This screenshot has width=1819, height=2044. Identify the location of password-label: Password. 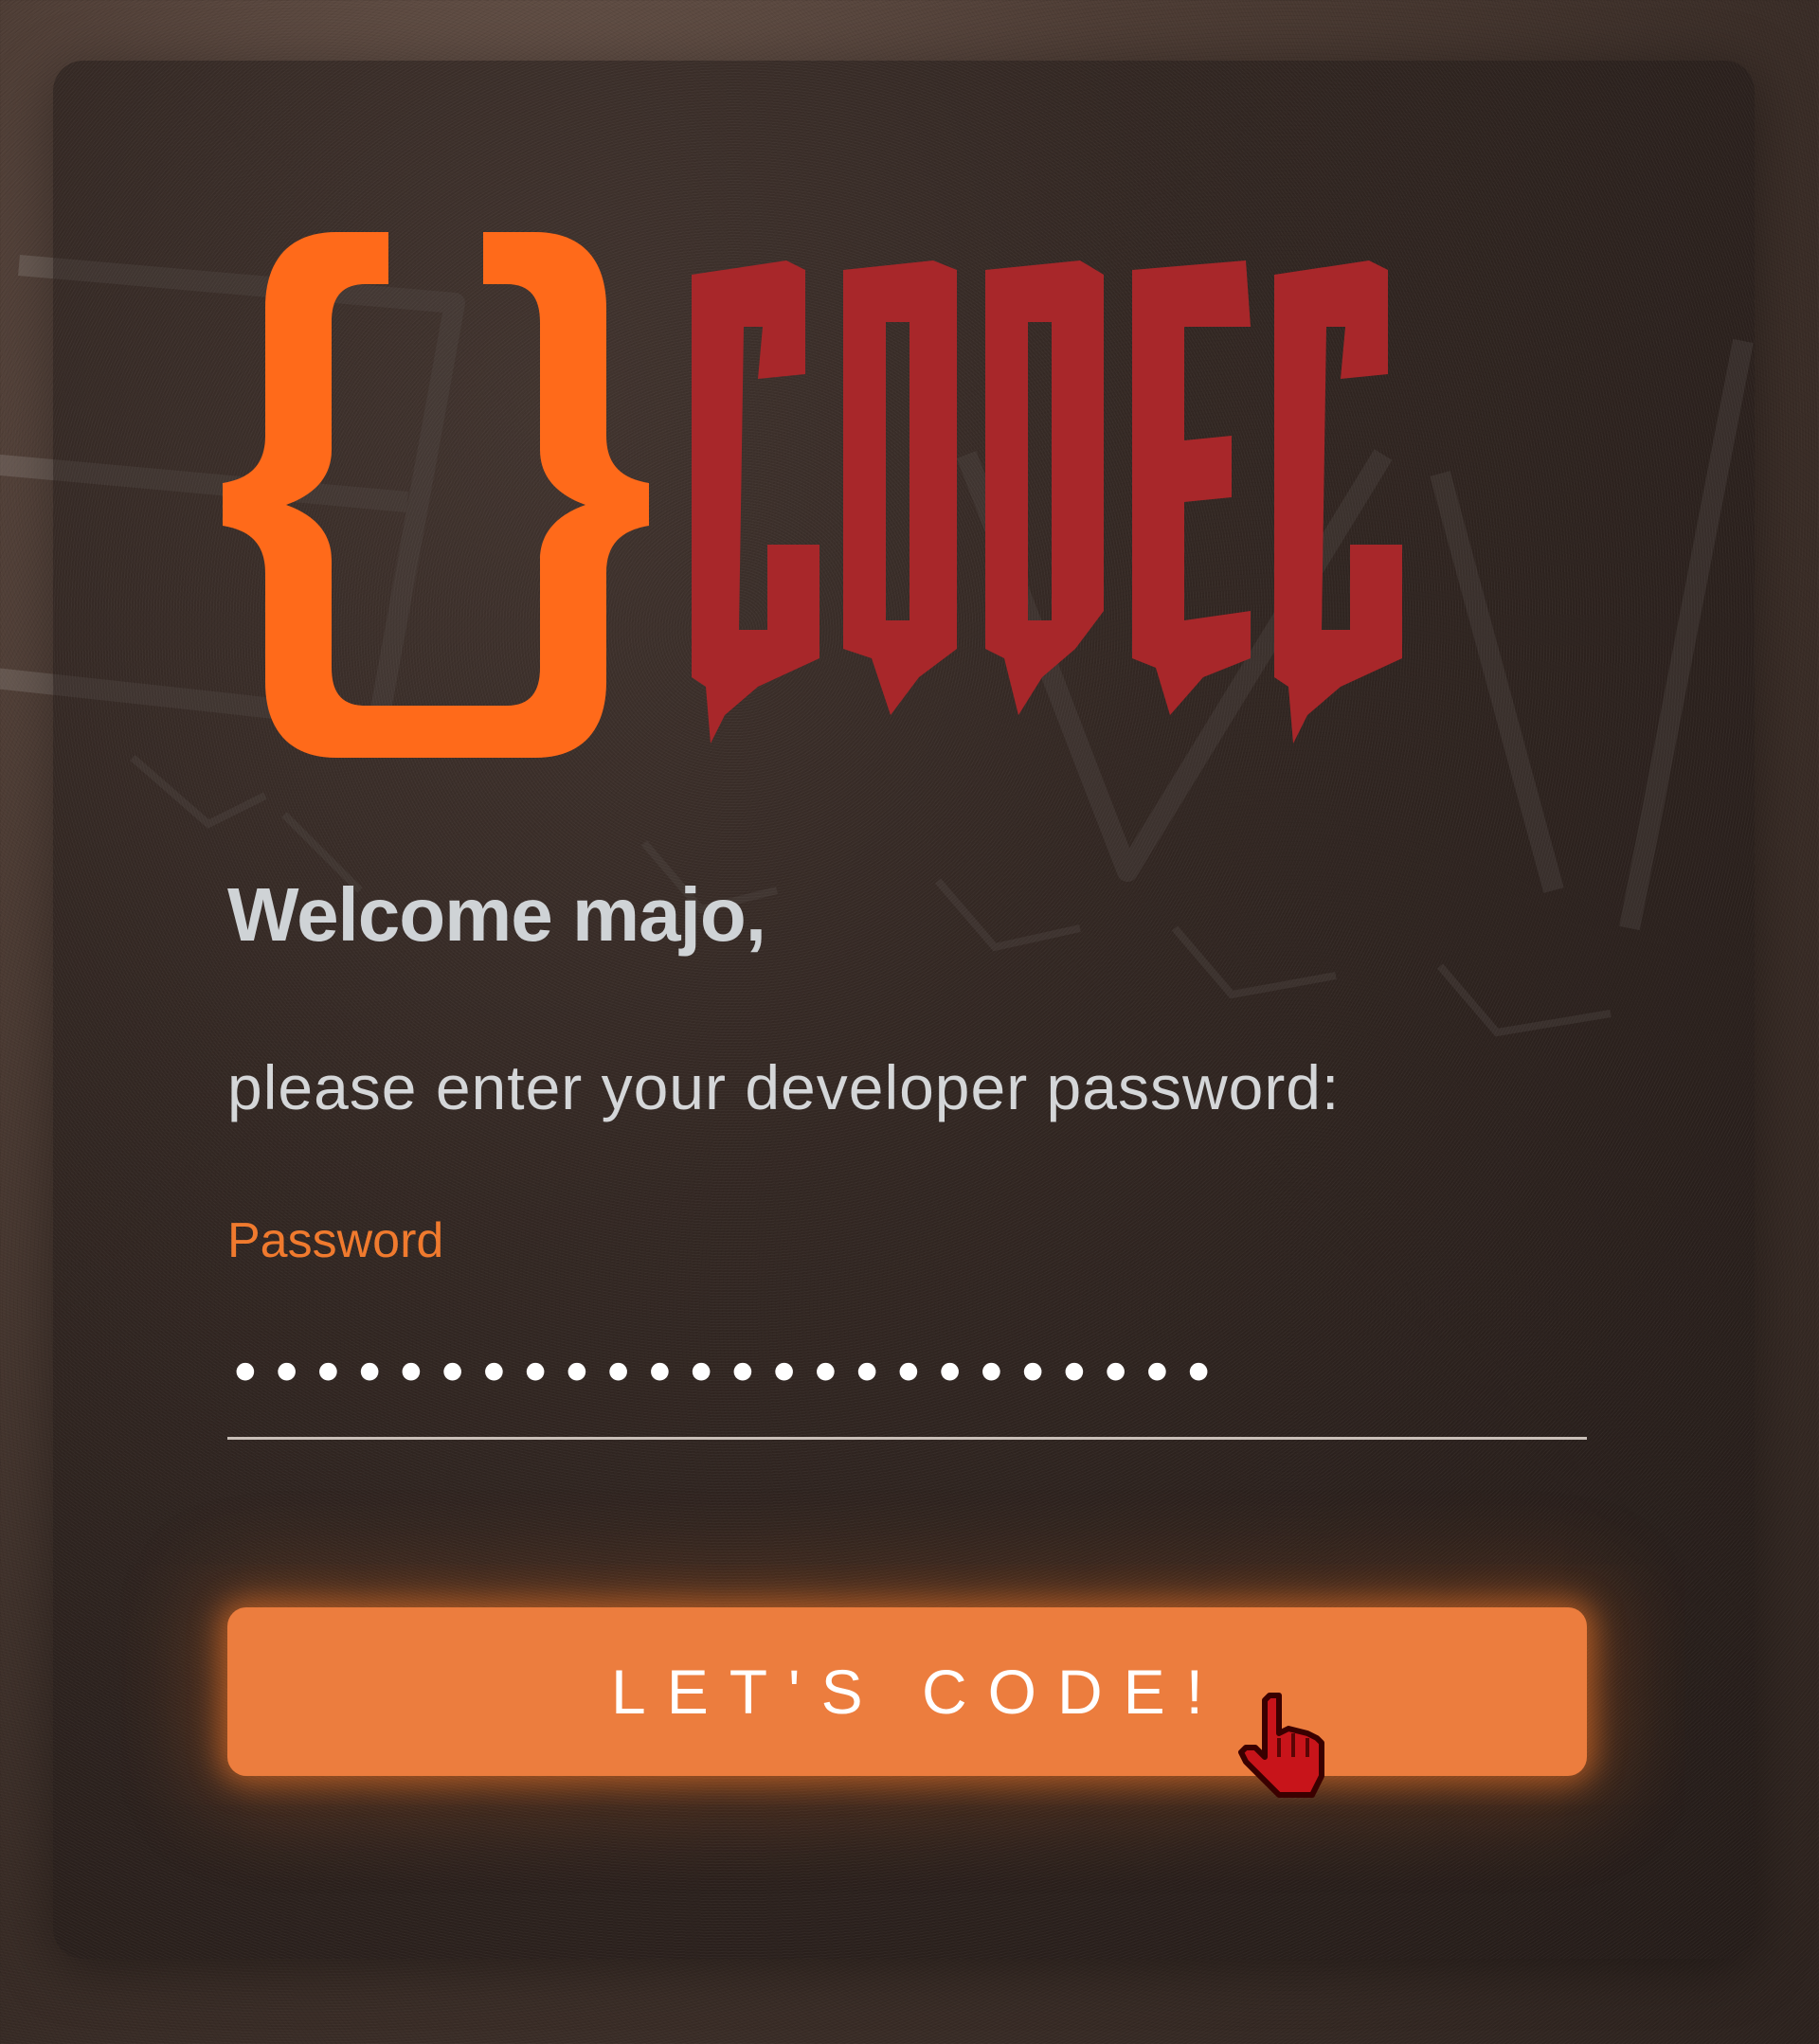
(335, 1240).